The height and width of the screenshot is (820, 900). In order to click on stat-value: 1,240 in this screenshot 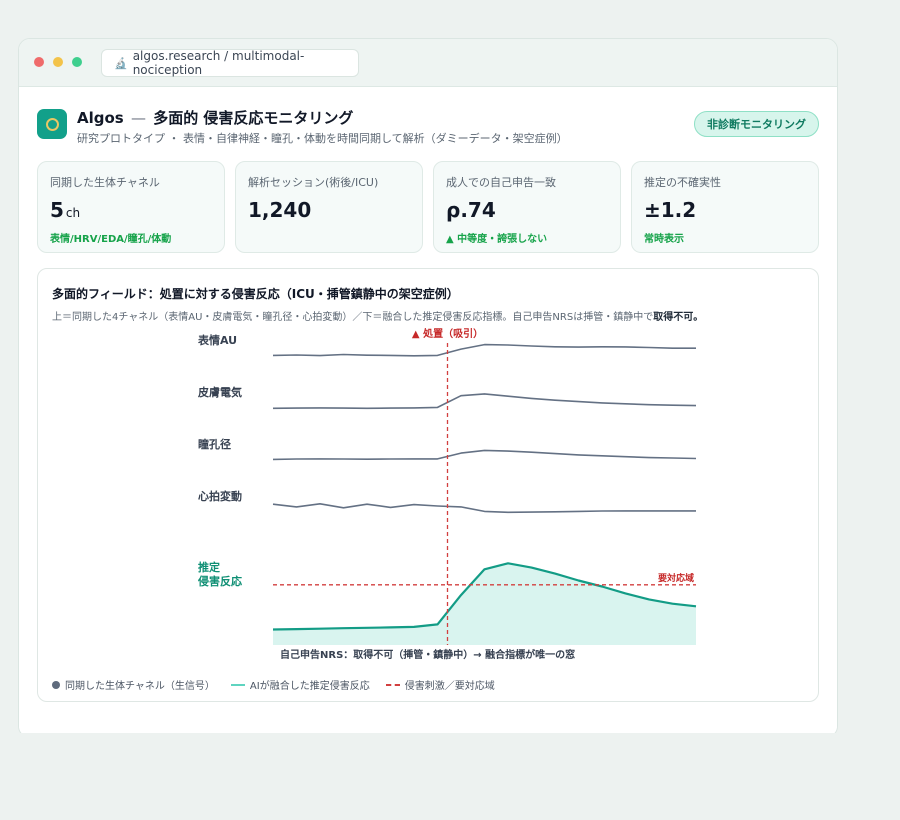, I will do `click(280, 210)`.